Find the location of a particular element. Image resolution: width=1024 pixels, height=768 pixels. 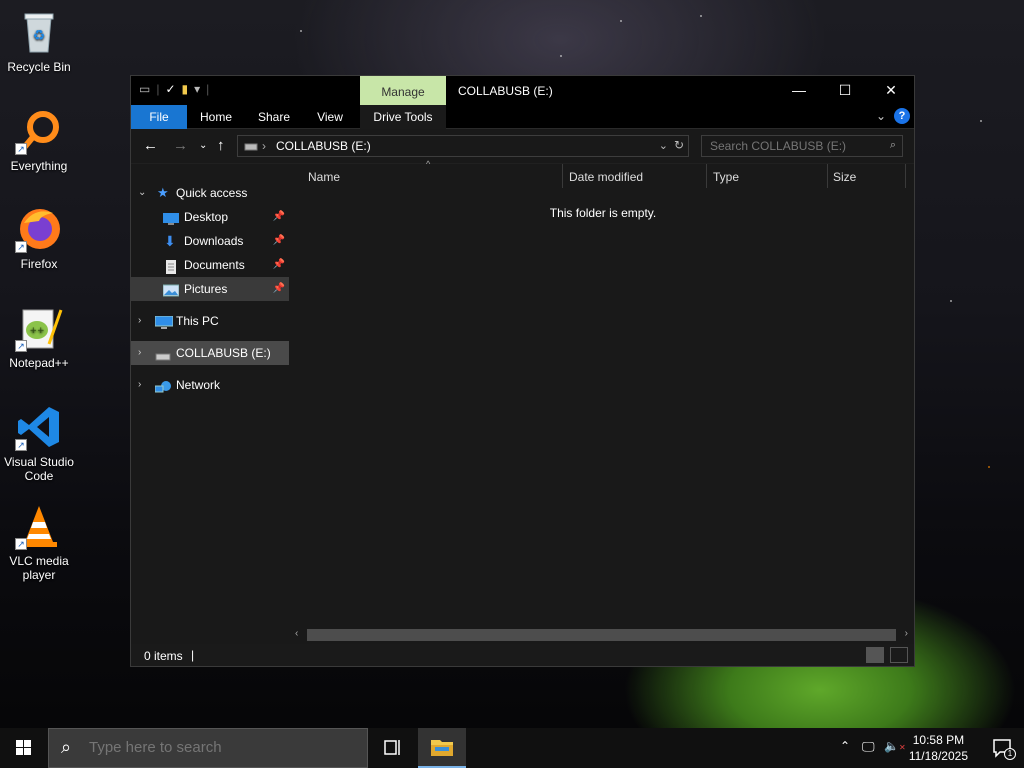

chevron-down-icon: ⌄ is located at coordinates (142, 193).